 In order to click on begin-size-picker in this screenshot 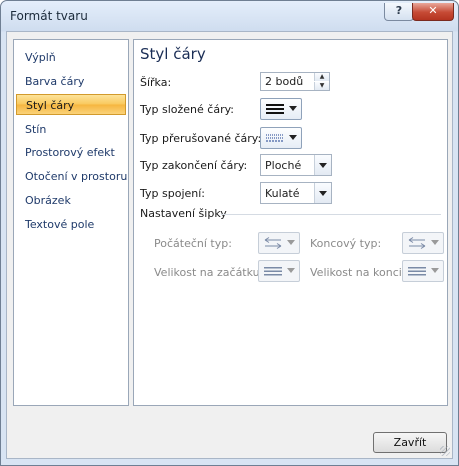, I will do `click(279, 271)`.